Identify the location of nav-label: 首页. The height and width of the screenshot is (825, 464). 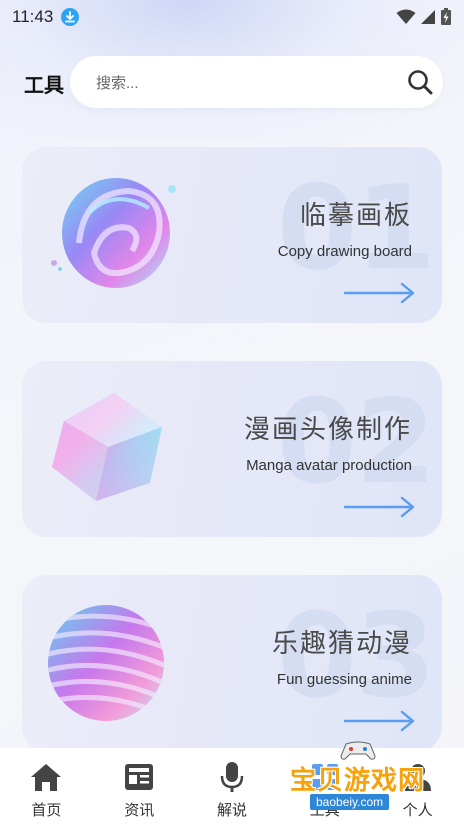
(46, 810).